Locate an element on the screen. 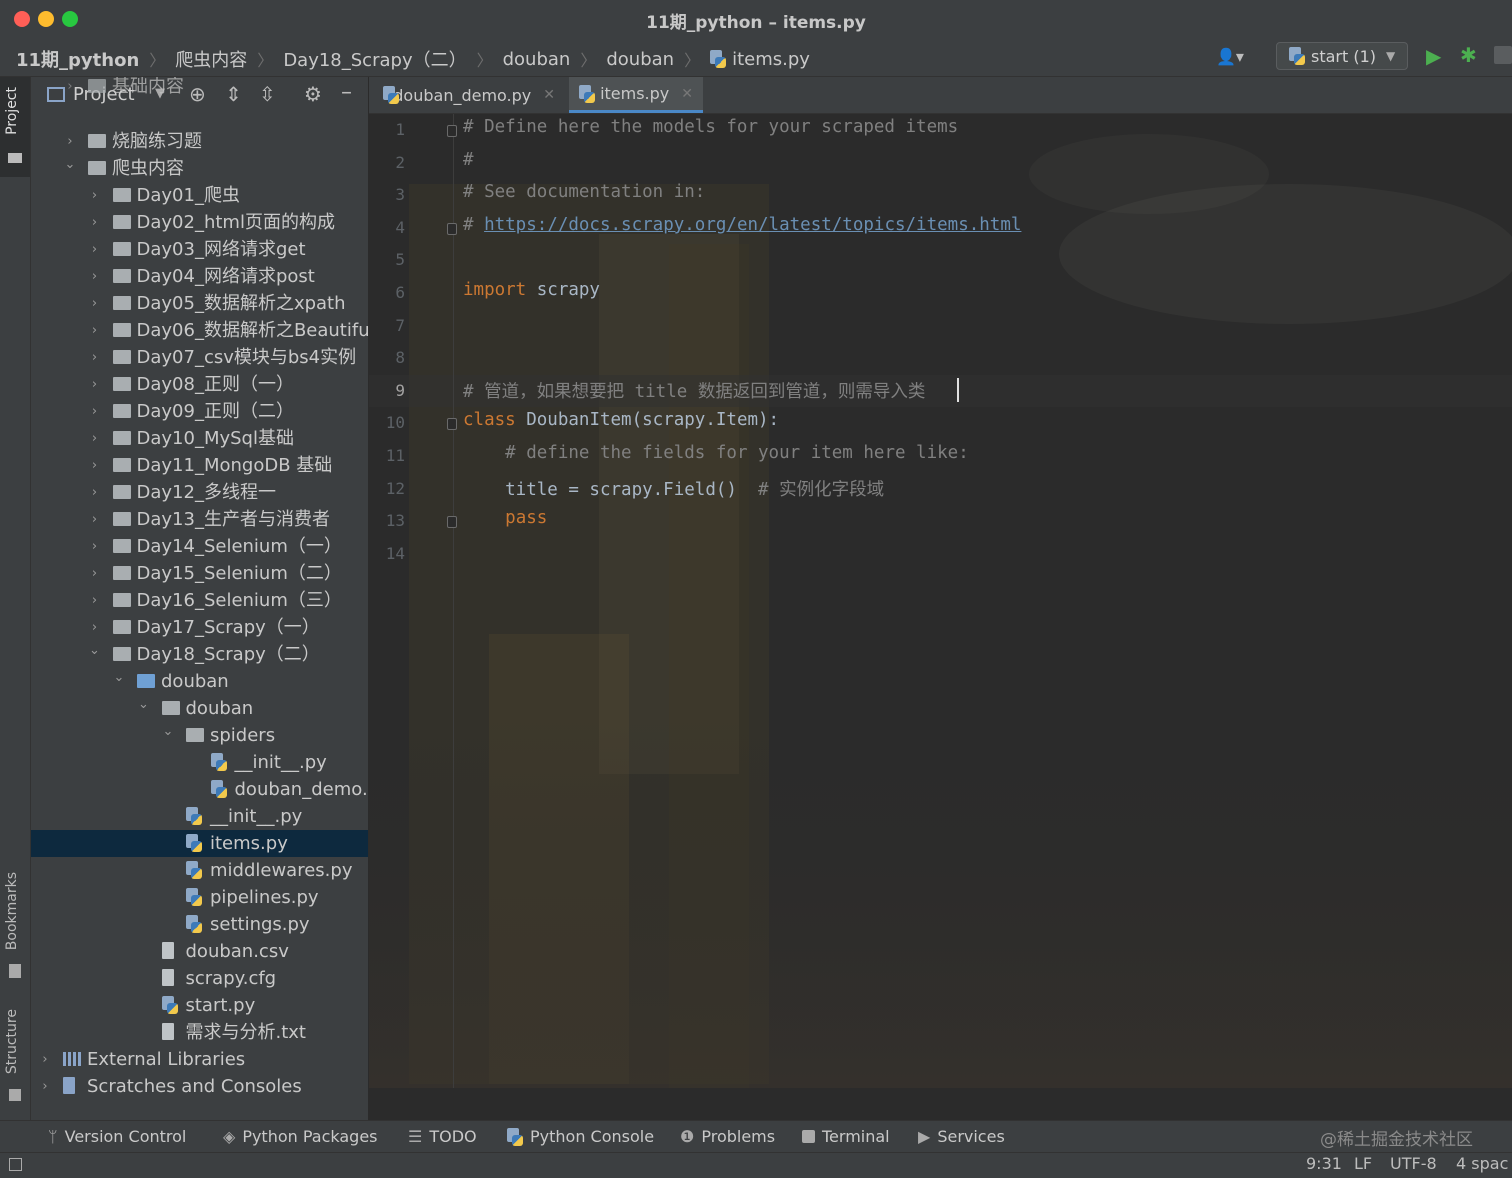 This screenshot has width=1512, height=1178. tree-item: › Day06_数据解析之Beautifu is located at coordinates (199, 330).